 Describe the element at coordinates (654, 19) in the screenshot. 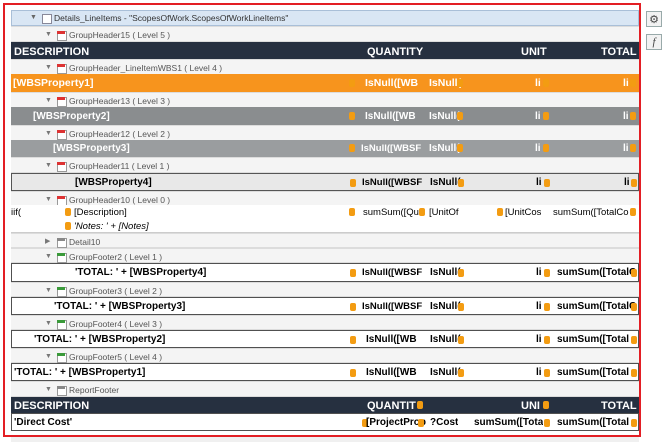

I see `gear-icon: ⚙` at that location.